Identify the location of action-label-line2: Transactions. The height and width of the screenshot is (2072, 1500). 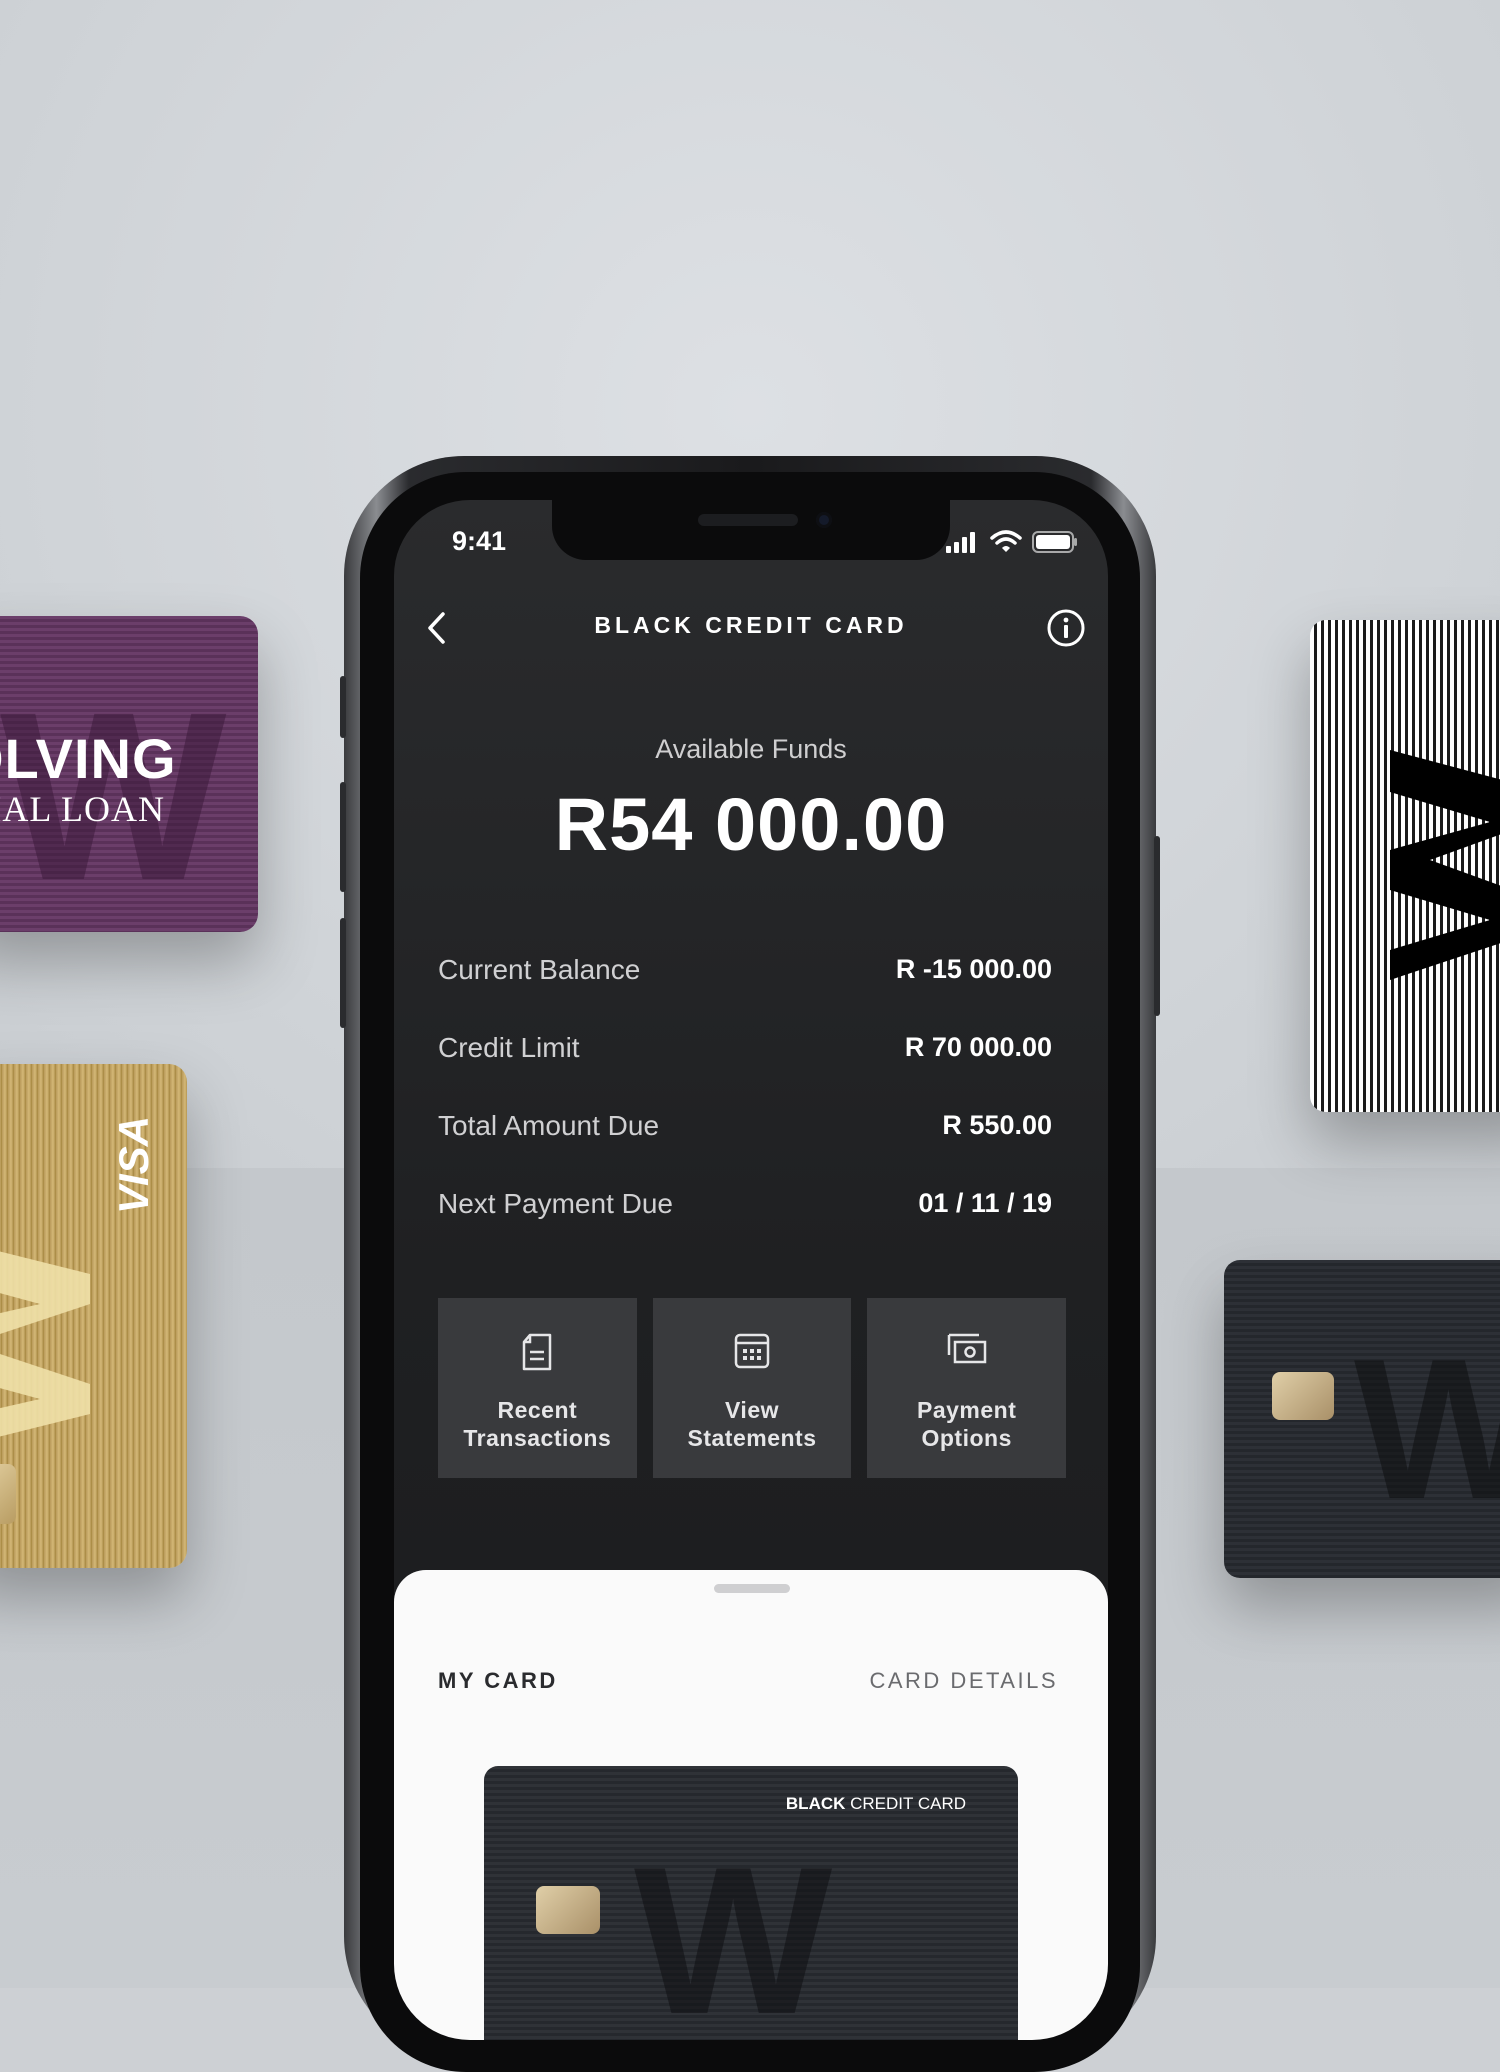
(537, 1438).